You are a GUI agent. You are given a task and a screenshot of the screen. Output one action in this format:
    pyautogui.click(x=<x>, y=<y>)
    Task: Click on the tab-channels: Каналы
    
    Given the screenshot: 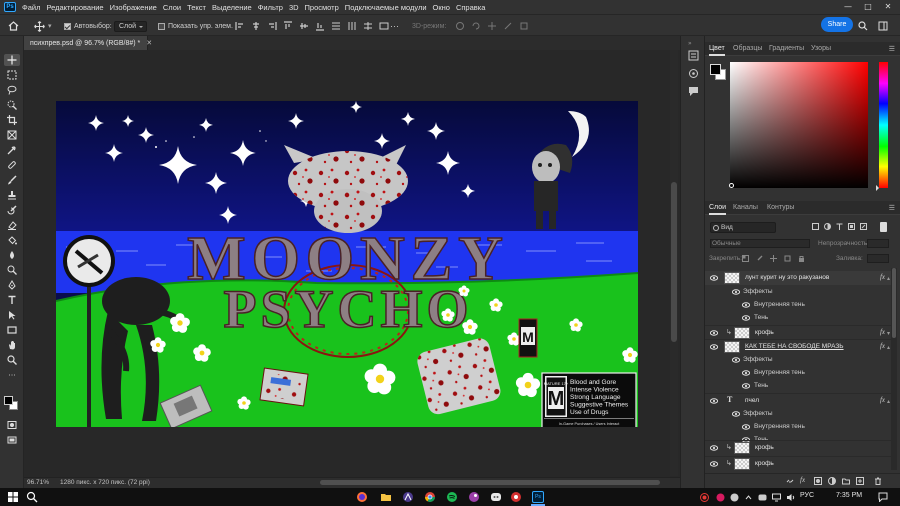 What is the action you would take?
    pyautogui.click(x=745, y=208)
    